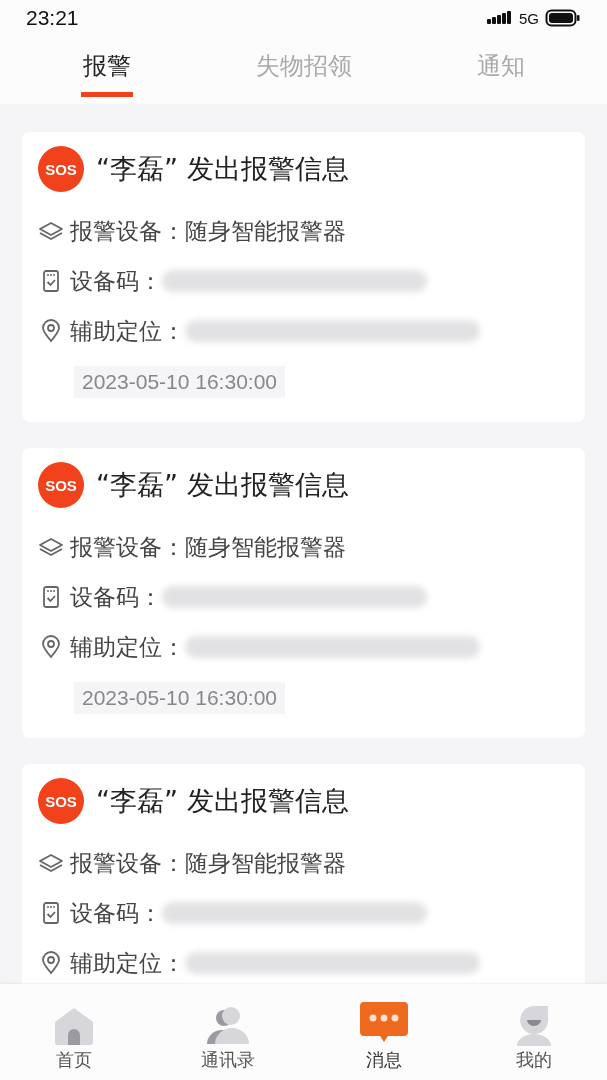 The height and width of the screenshot is (1080, 607). I want to click on nav-tab: 消息, so click(384, 1037).